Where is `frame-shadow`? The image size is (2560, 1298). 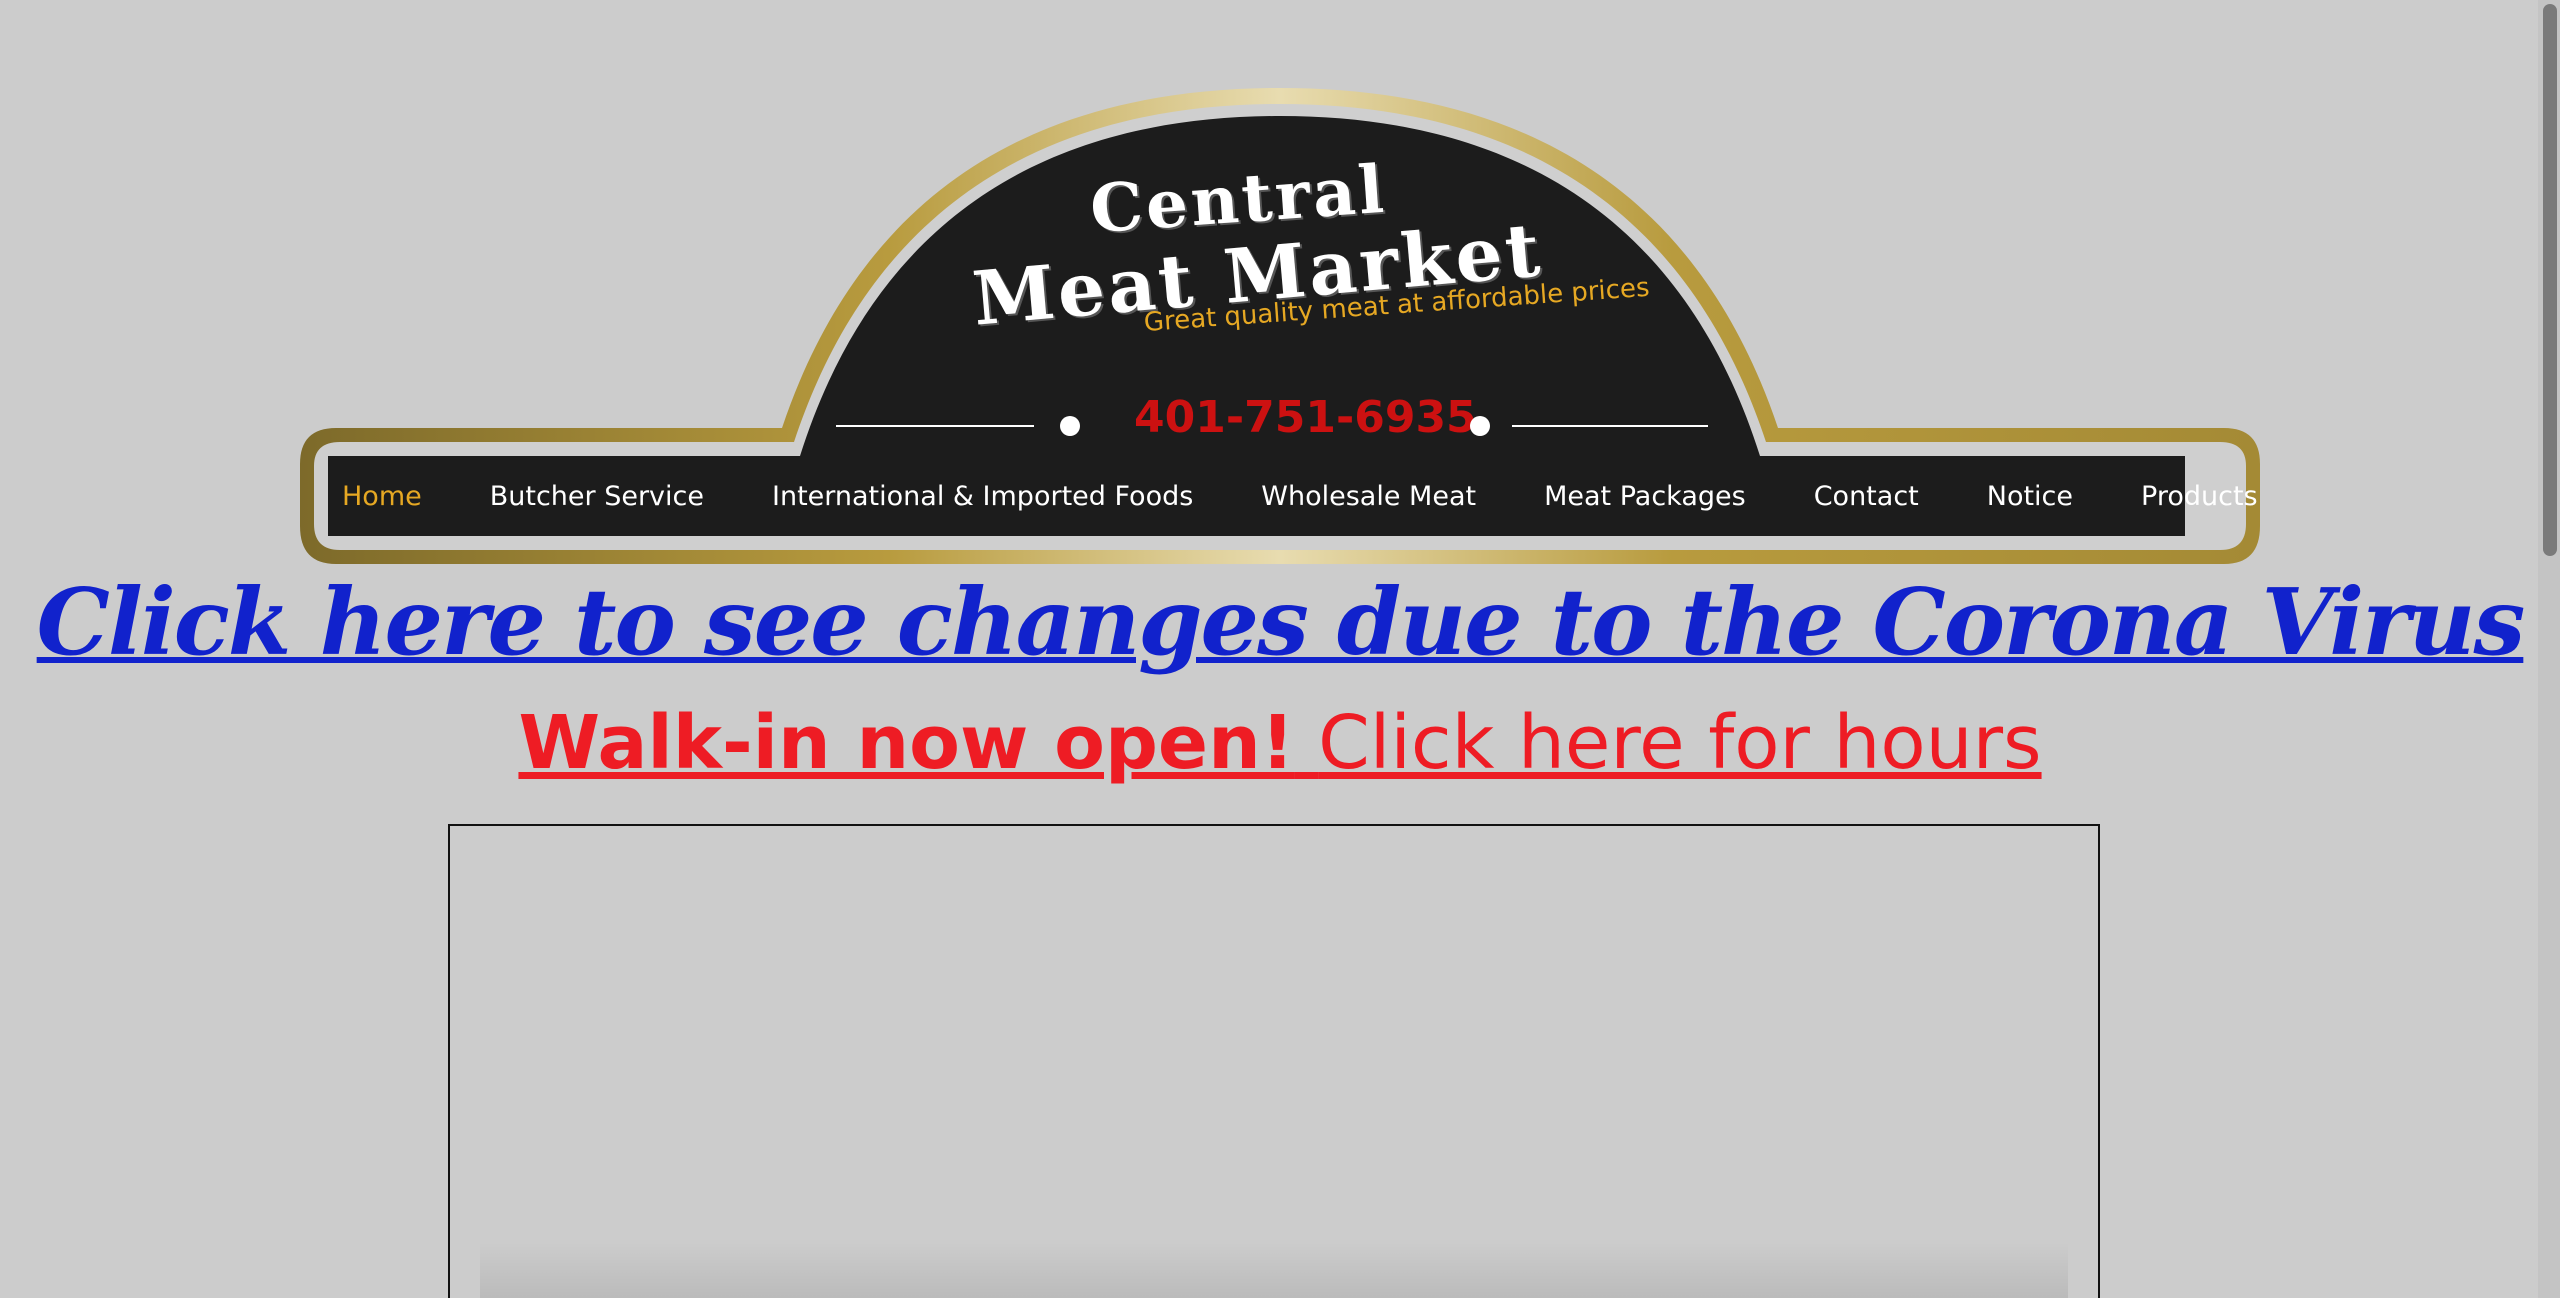 frame-shadow is located at coordinates (1274, 1270).